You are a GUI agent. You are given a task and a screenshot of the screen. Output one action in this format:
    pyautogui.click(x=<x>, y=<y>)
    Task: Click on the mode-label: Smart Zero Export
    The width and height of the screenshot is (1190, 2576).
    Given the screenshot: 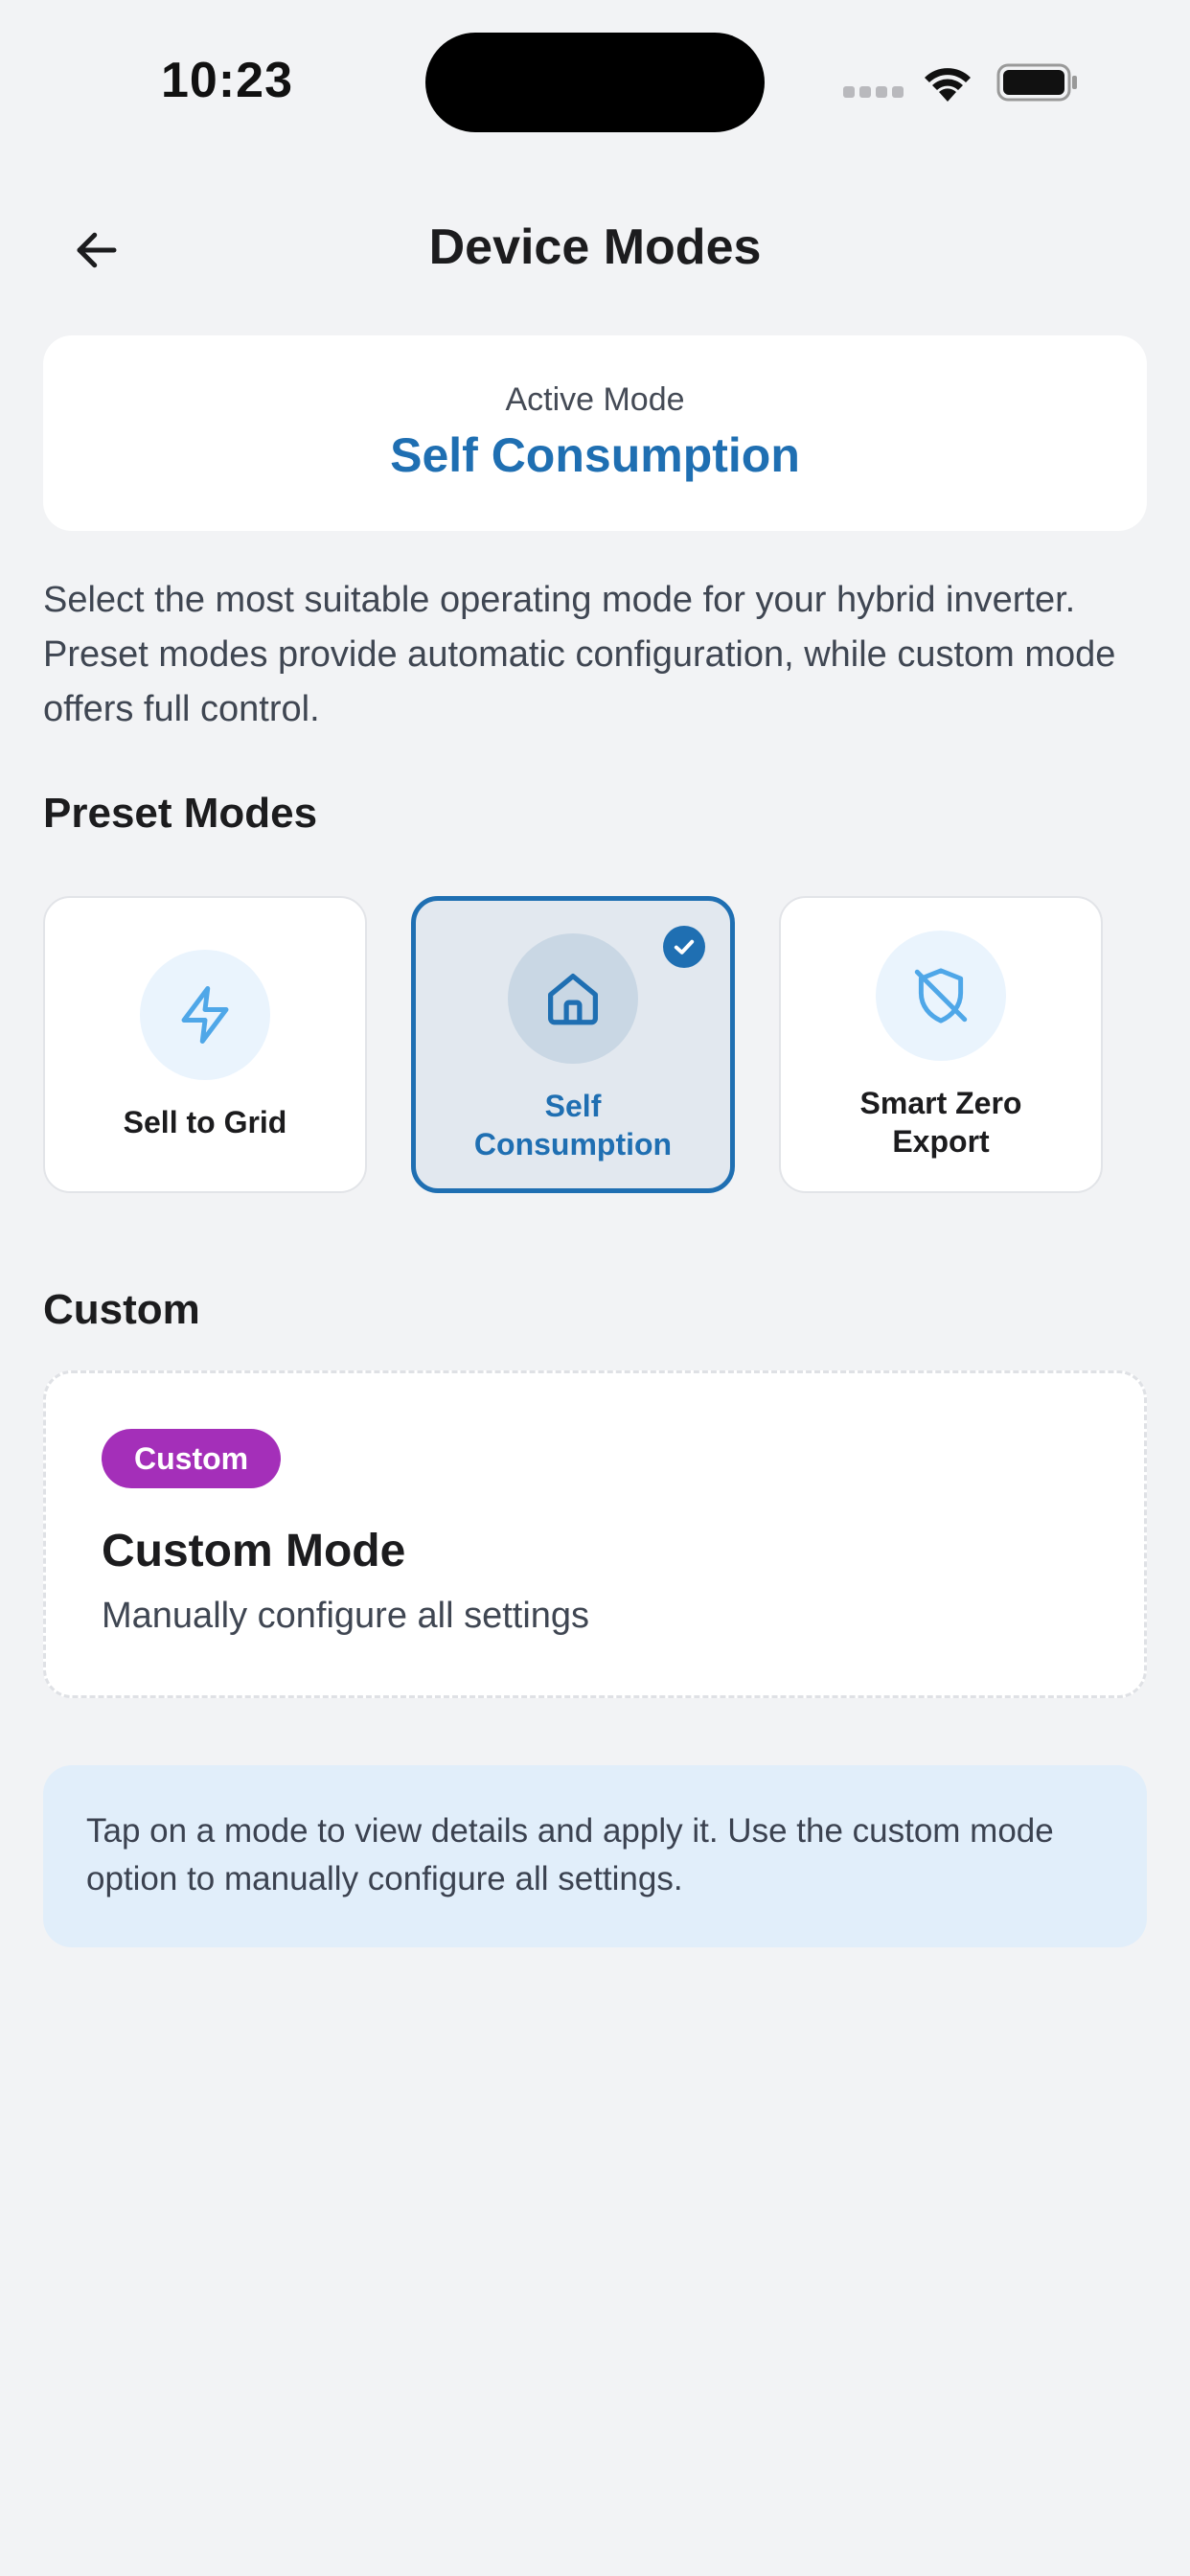 What is the action you would take?
    pyautogui.click(x=941, y=1122)
    